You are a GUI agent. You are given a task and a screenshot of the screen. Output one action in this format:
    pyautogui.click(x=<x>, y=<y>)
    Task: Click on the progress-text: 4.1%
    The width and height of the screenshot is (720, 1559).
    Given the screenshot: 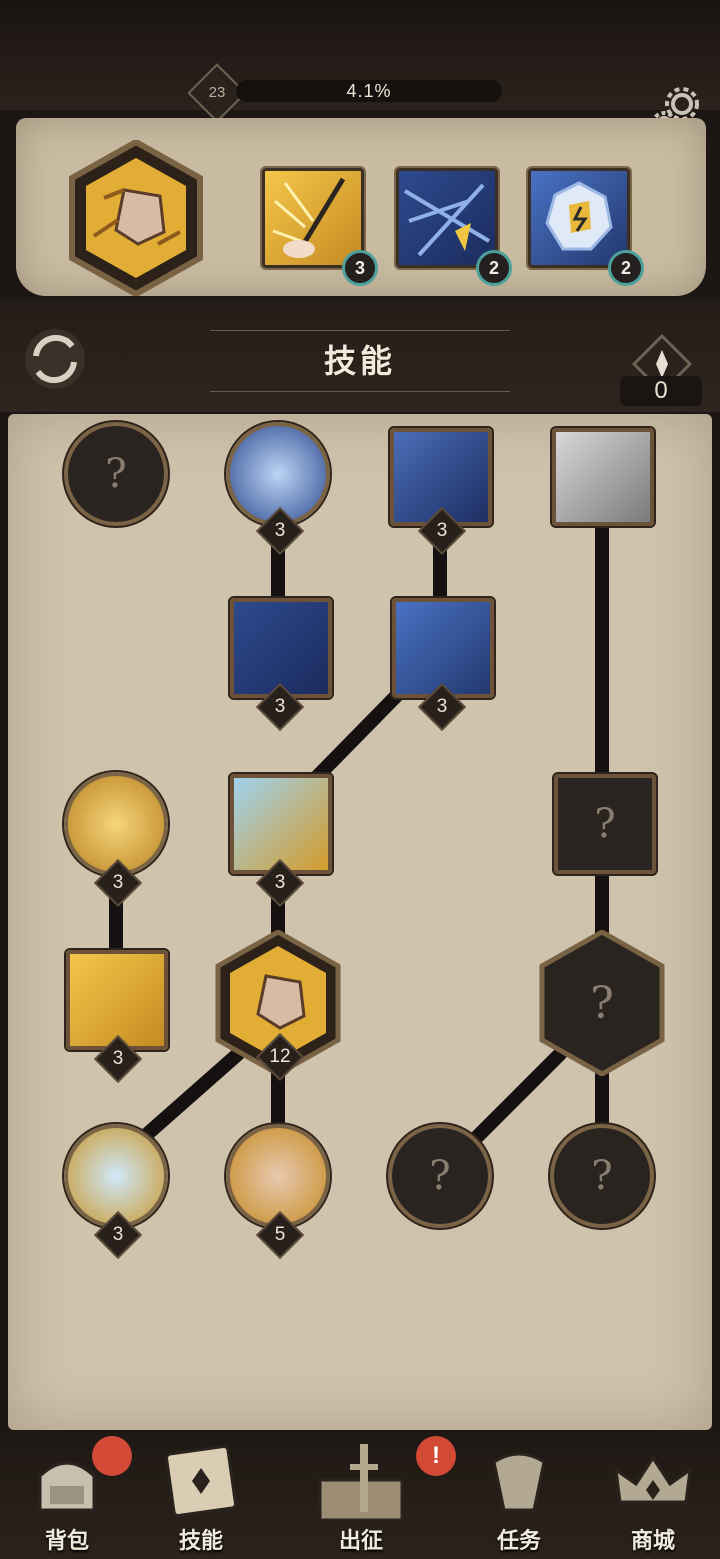 What is the action you would take?
    pyautogui.click(x=369, y=91)
    